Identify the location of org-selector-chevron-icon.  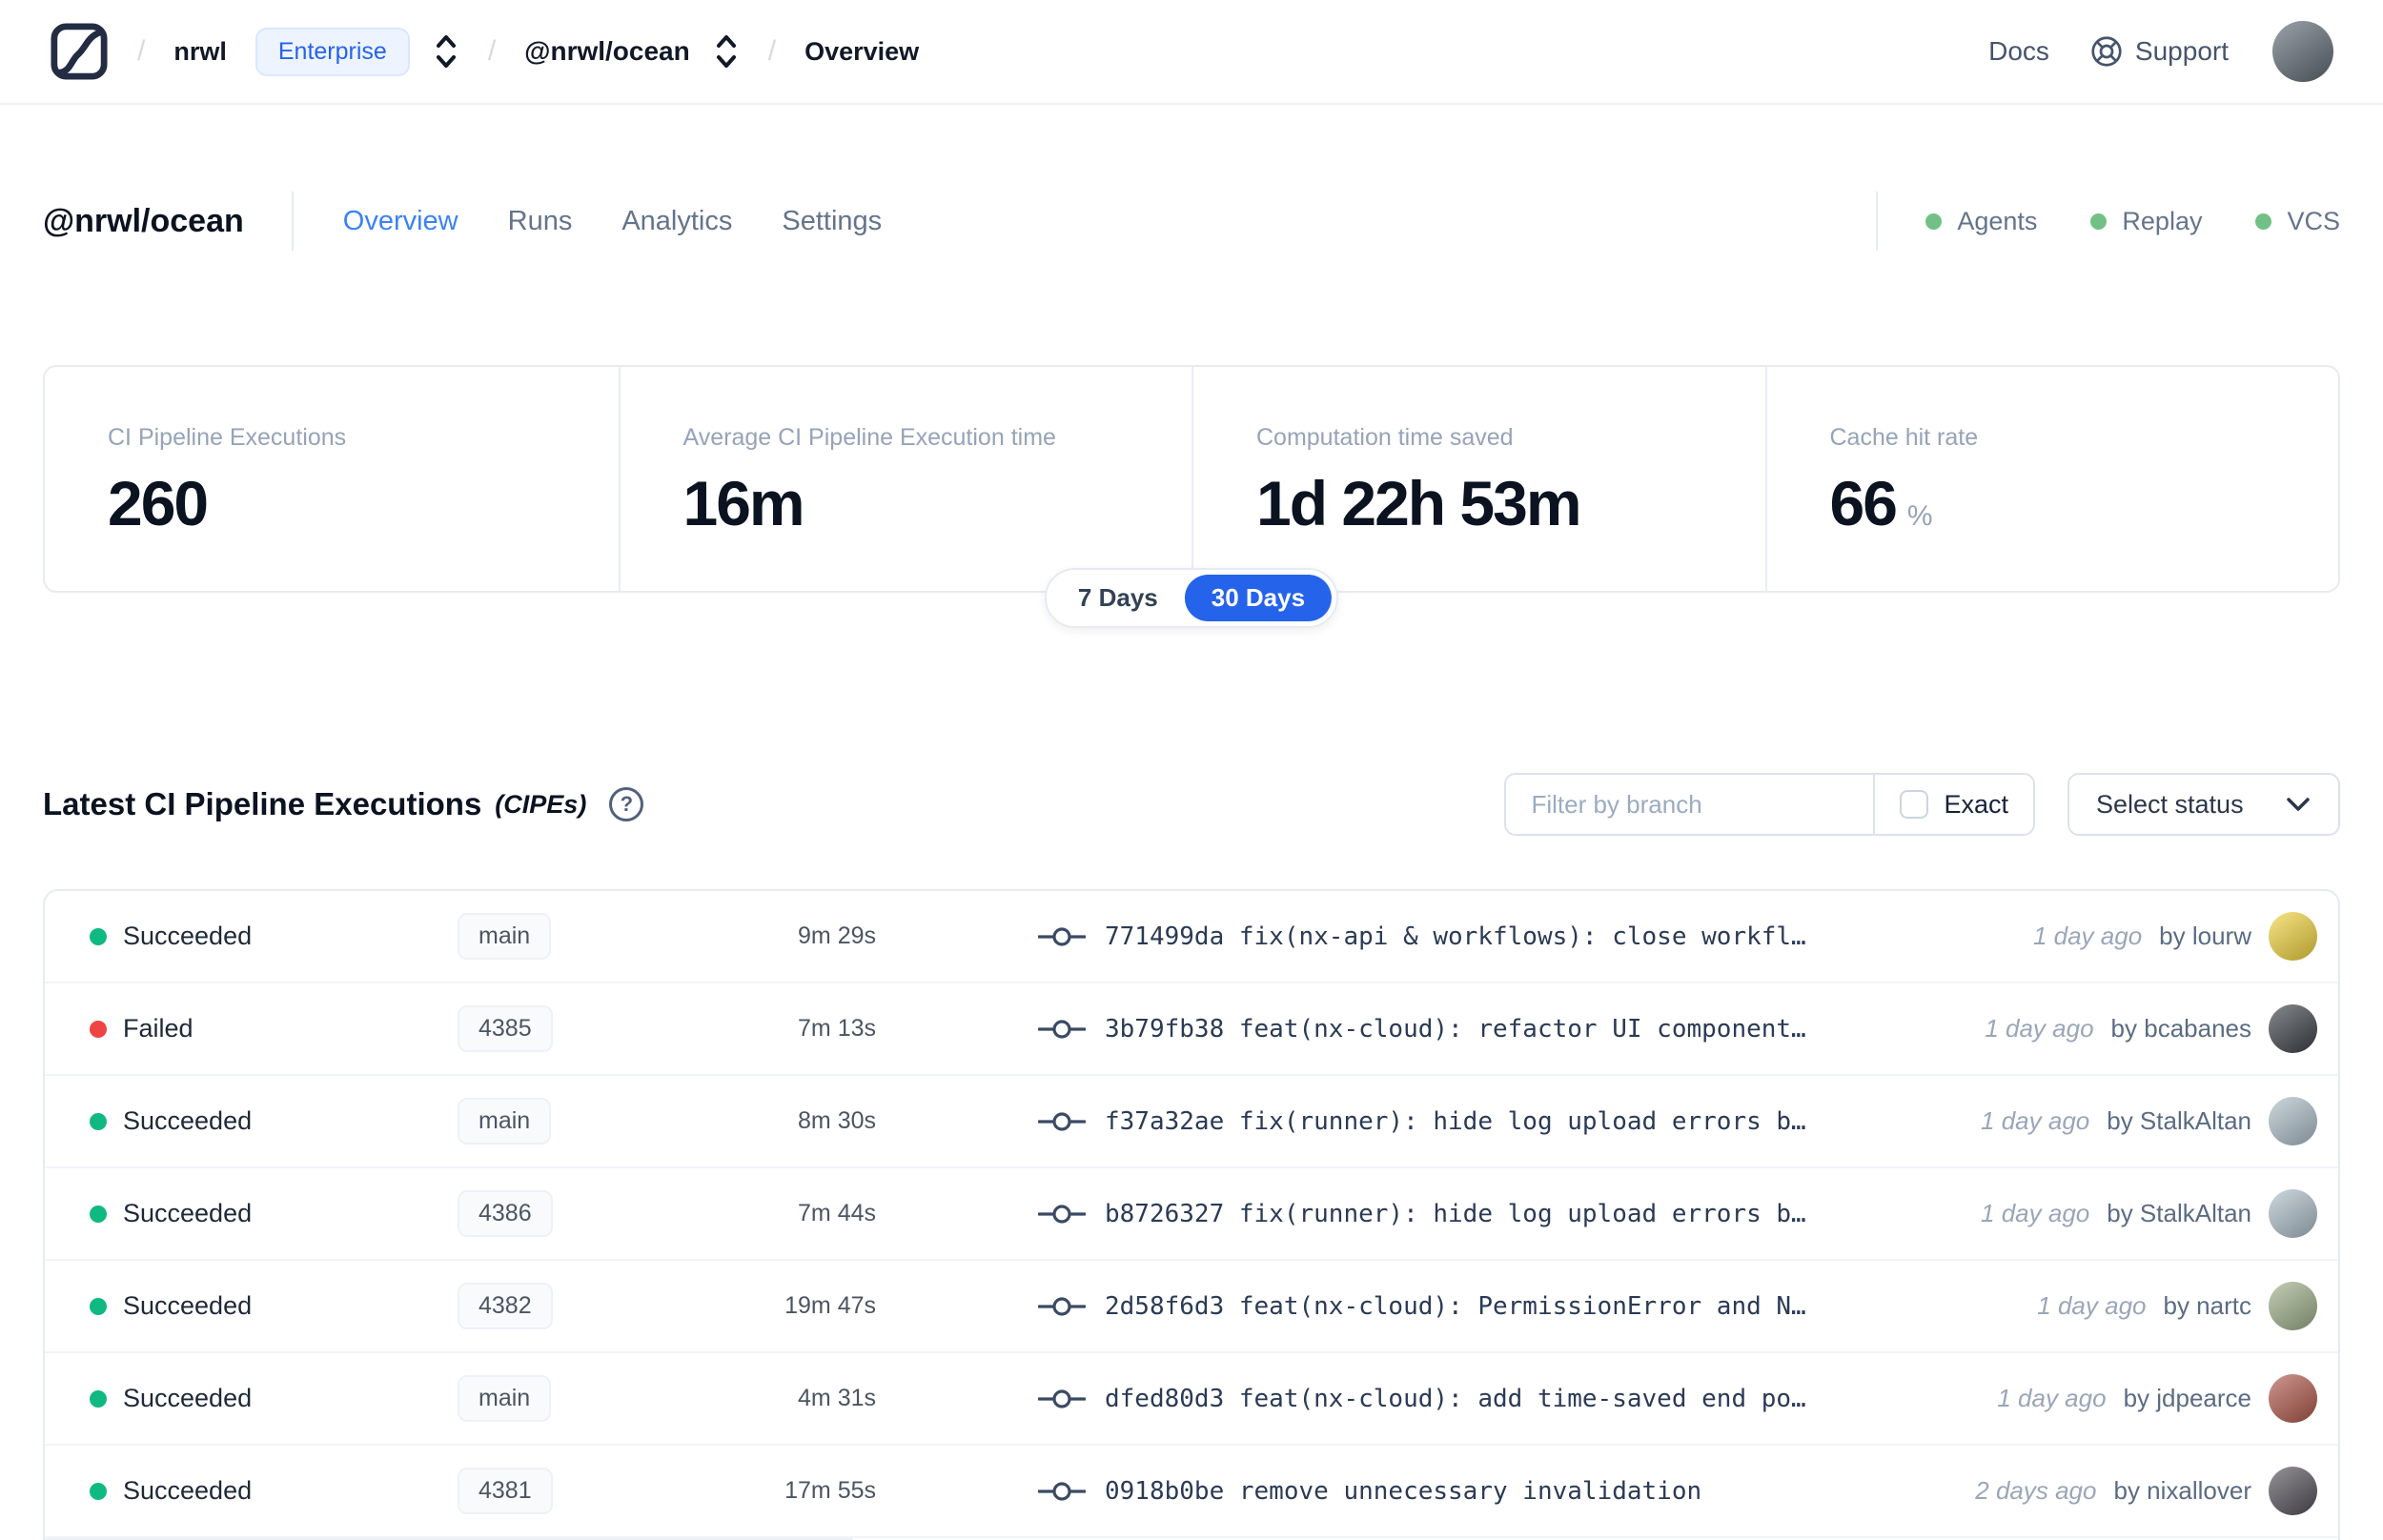
(446, 51).